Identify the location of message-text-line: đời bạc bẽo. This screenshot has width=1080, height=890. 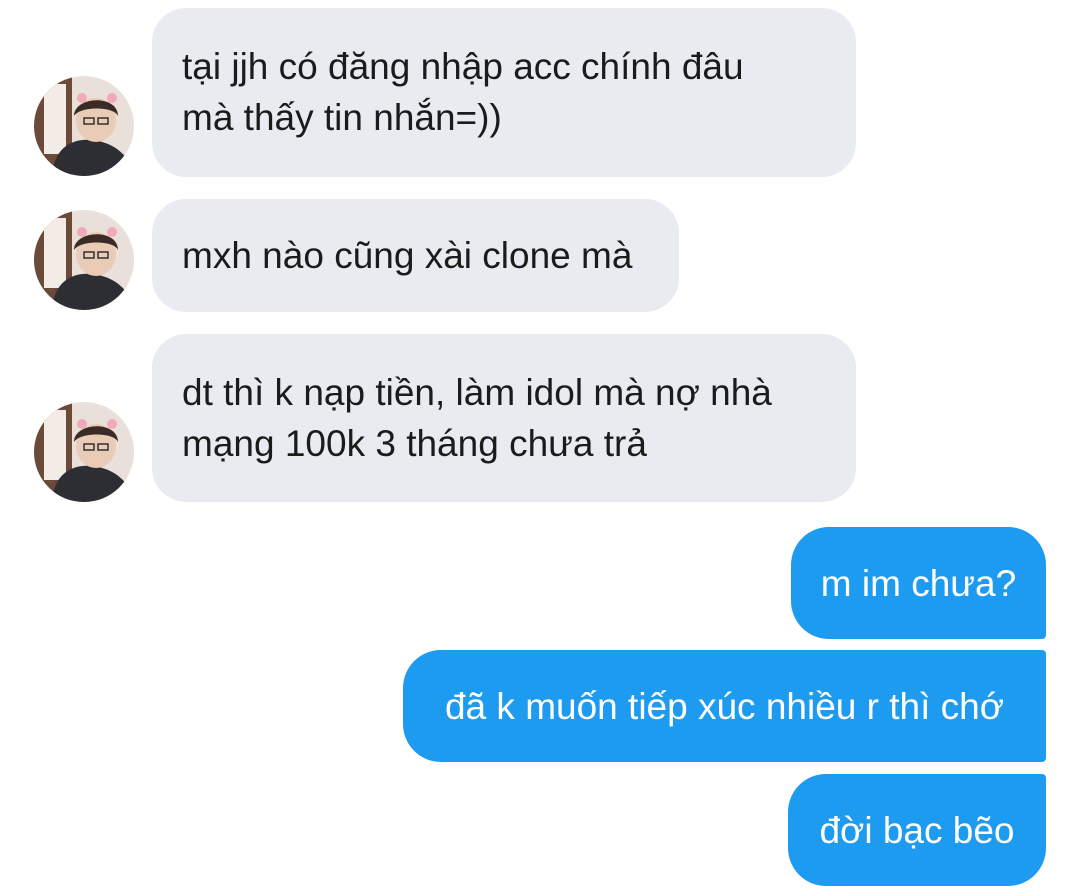
(917, 830).